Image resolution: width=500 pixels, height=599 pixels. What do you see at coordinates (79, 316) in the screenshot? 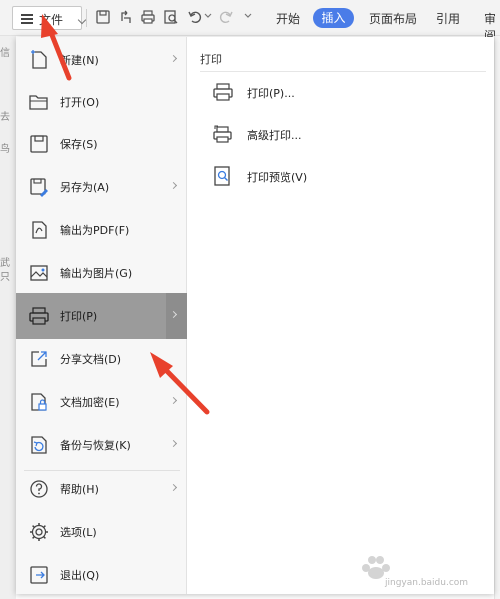
I see `menu-item-label: 打印(P)` at bounding box center [79, 316].